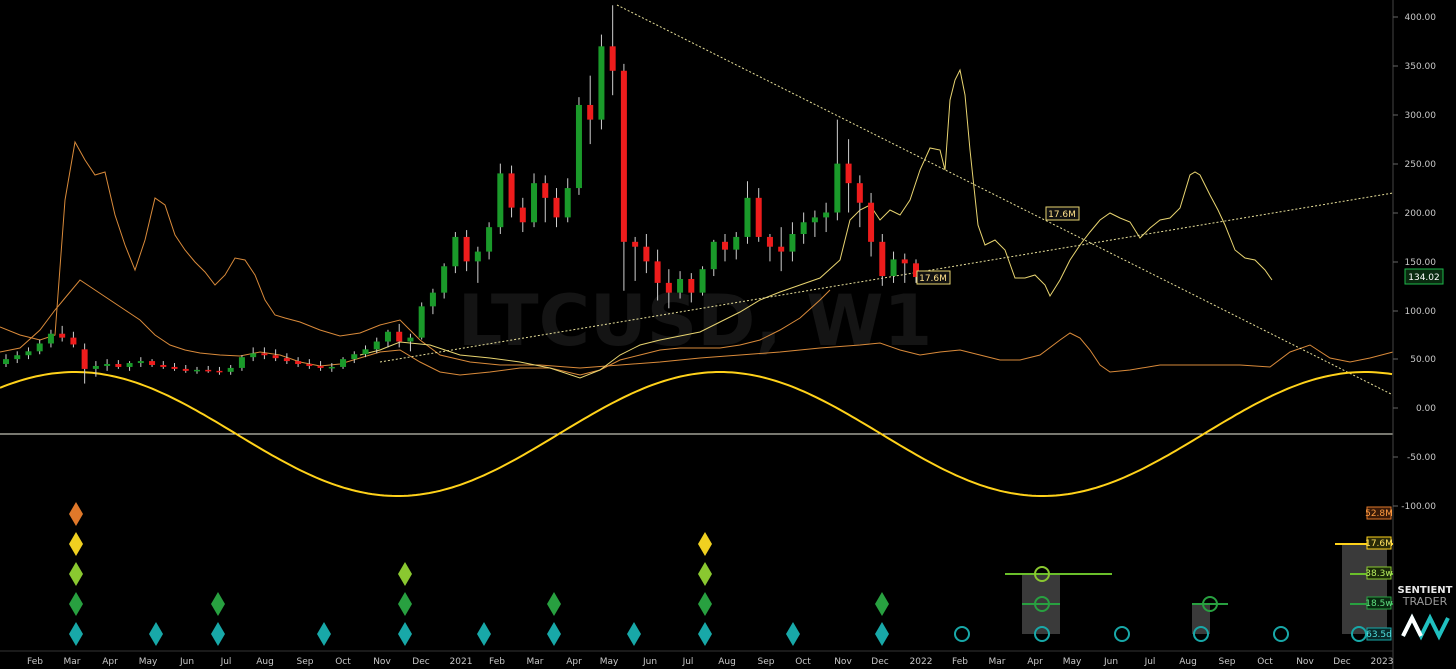 The height and width of the screenshot is (669, 1456). Describe the element at coordinates (1421, 165) in the screenshot. I see `price-tick-label: 250.00` at that location.